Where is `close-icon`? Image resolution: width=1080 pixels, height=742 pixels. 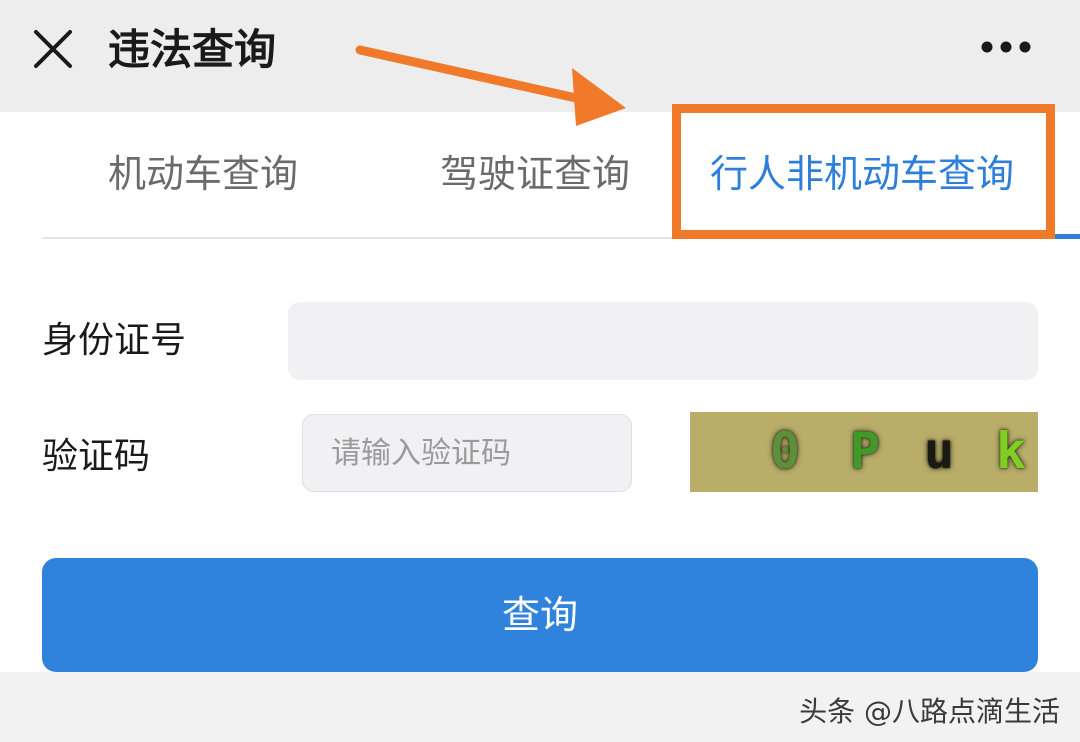
close-icon is located at coordinates (53, 49).